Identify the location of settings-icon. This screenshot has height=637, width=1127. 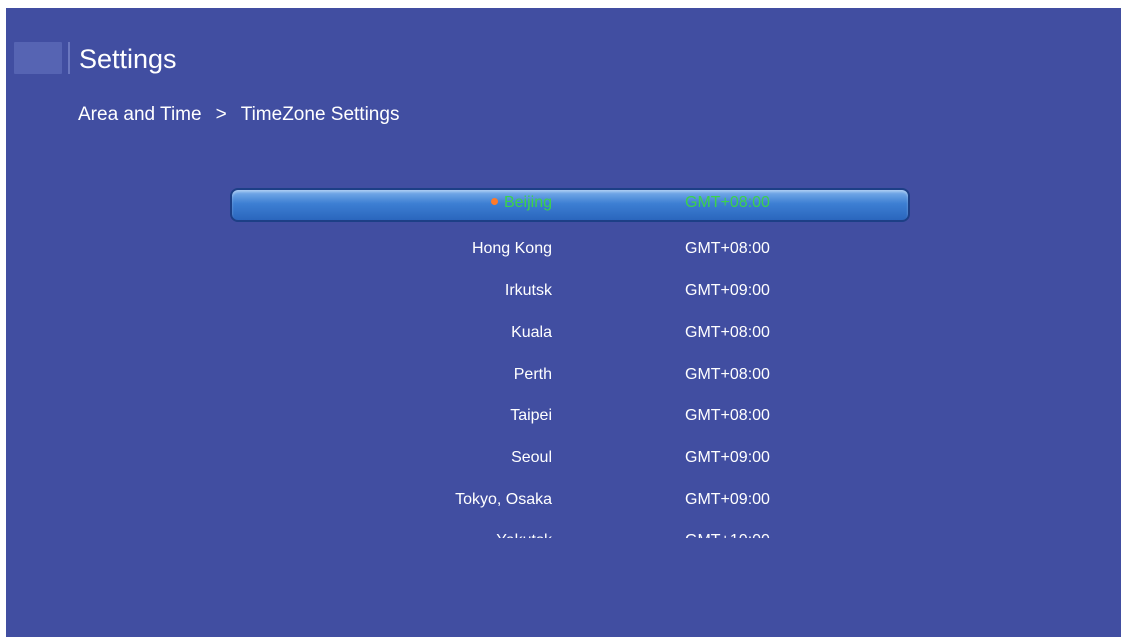
(38, 58).